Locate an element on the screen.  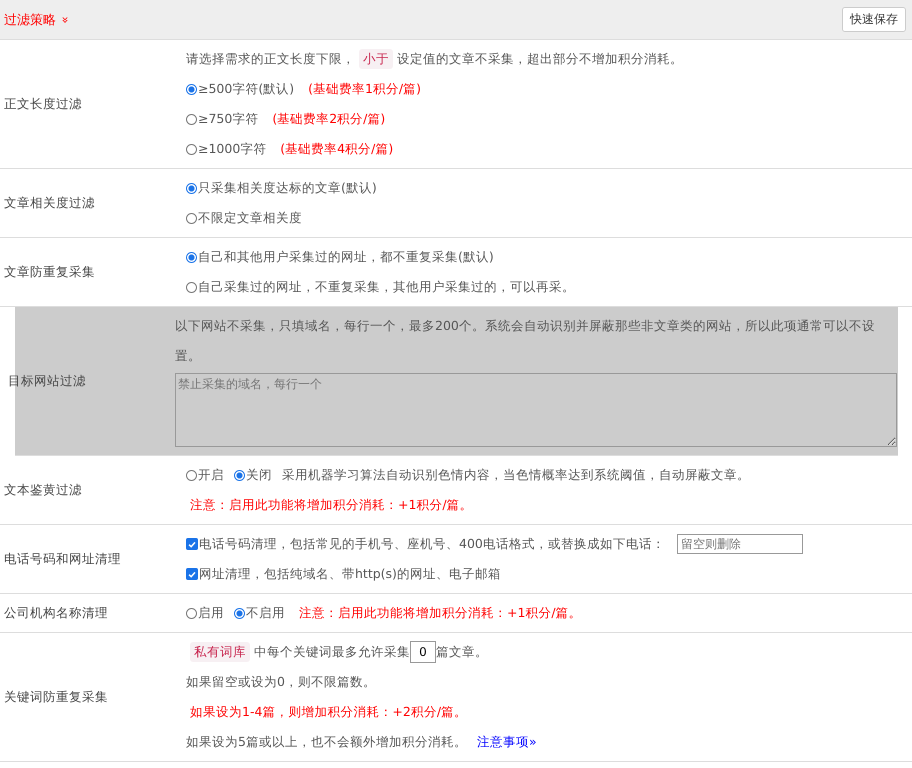
note-text: (基础费率1积分/篇) is located at coordinates (365, 89).